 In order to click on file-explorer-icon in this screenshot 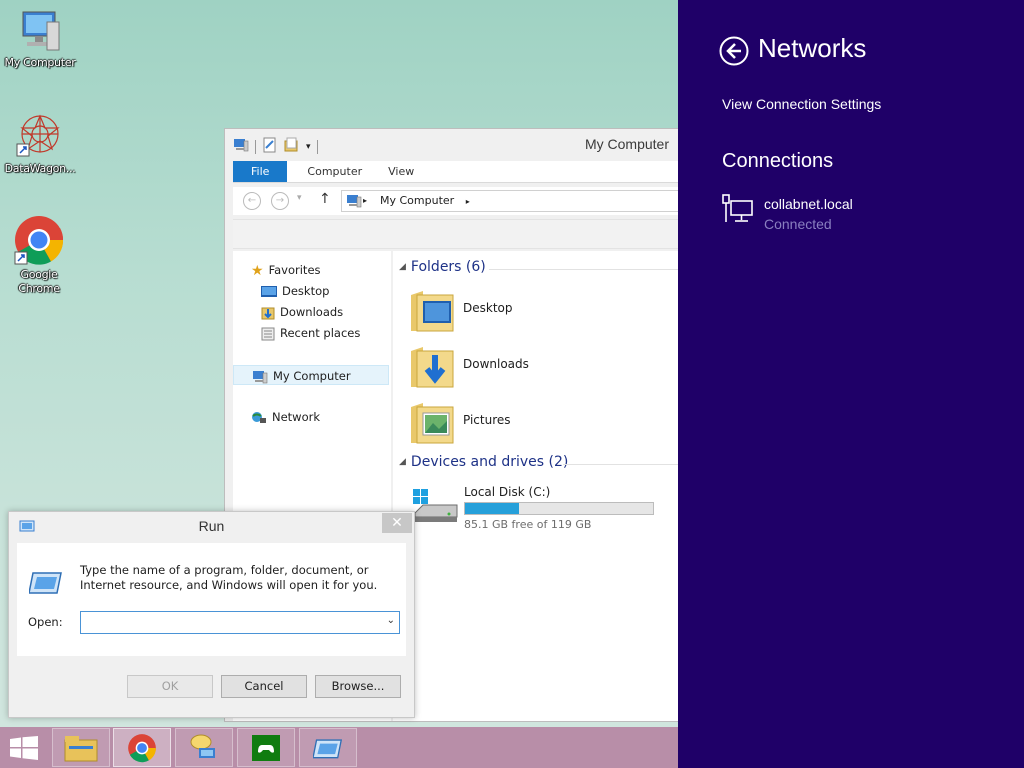, I will do `click(81, 748)`.